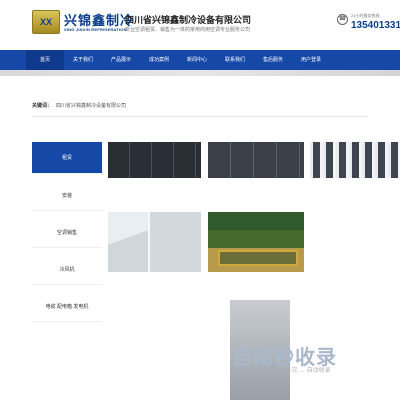  What do you see at coordinates (45, 60) in the screenshot?
I see `nav-item-home: 首页` at bounding box center [45, 60].